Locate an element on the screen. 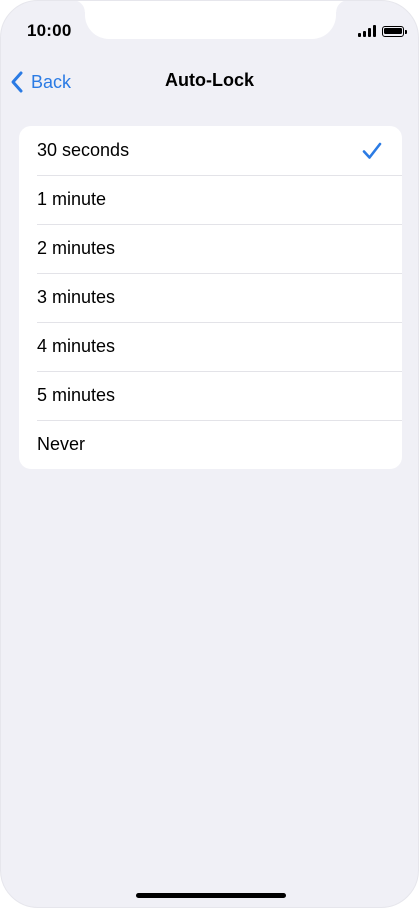 The height and width of the screenshot is (908, 419). option-30-seconds: 30 seconds is located at coordinates (210, 150).